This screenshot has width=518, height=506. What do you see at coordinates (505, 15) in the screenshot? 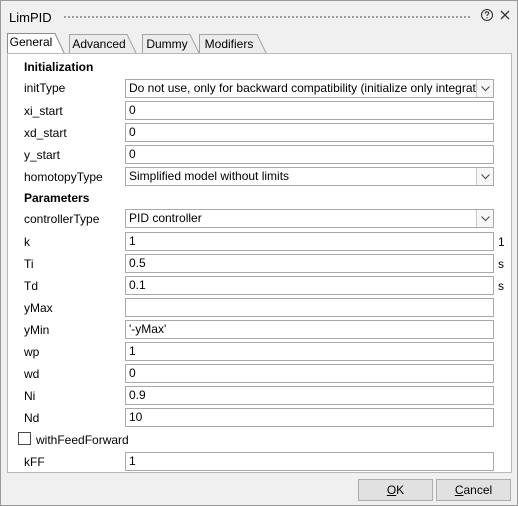
I see `close-icon` at bounding box center [505, 15].